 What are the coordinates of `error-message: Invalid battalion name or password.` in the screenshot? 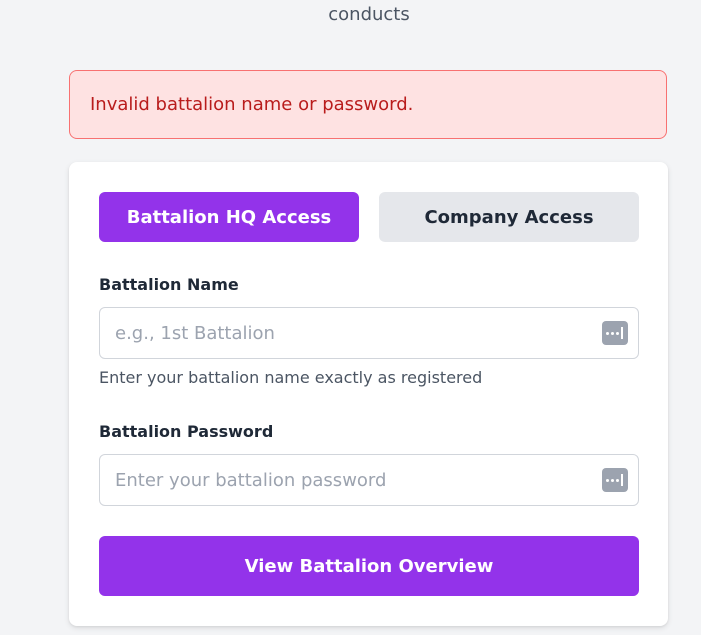 It's located at (252, 104).